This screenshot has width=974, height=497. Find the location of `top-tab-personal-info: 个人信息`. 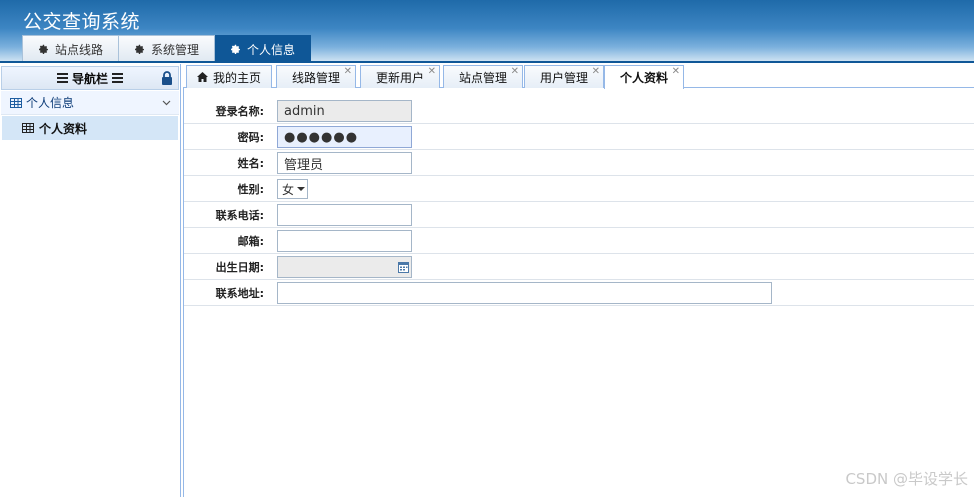

top-tab-personal-info: 个人信息 is located at coordinates (263, 49).